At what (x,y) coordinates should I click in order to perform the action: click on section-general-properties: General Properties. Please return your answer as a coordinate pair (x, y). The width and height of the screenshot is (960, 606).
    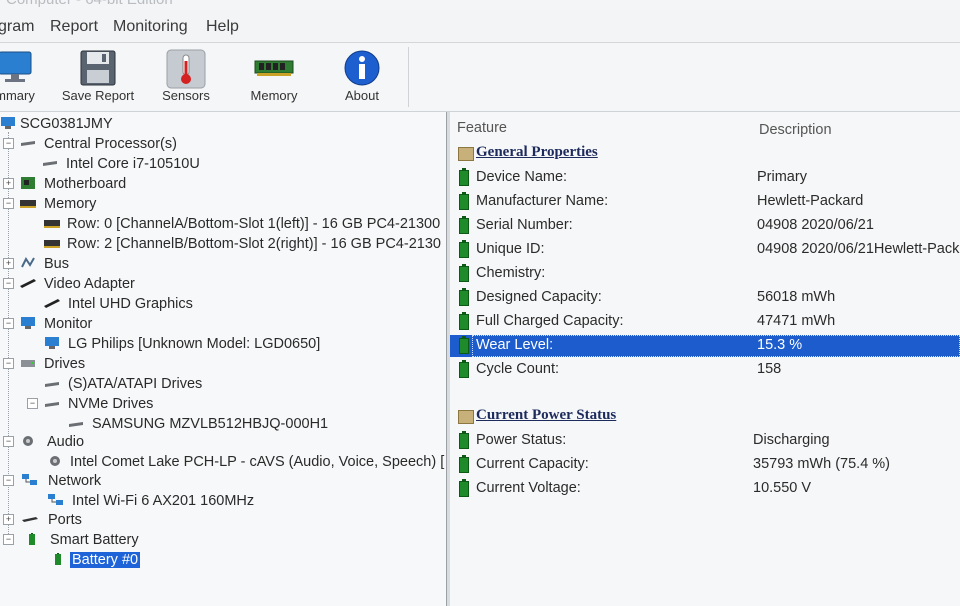
    Looking at the image, I should click on (705, 154).